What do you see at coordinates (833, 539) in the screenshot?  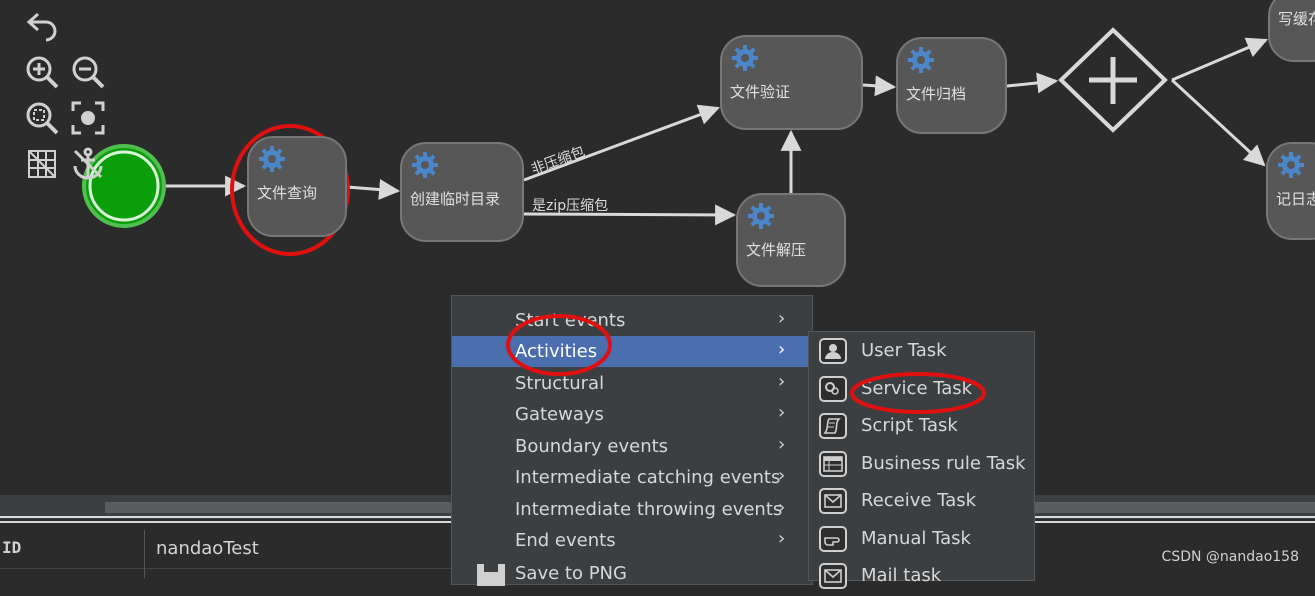 I see `hand-icon` at bounding box center [833, 539].